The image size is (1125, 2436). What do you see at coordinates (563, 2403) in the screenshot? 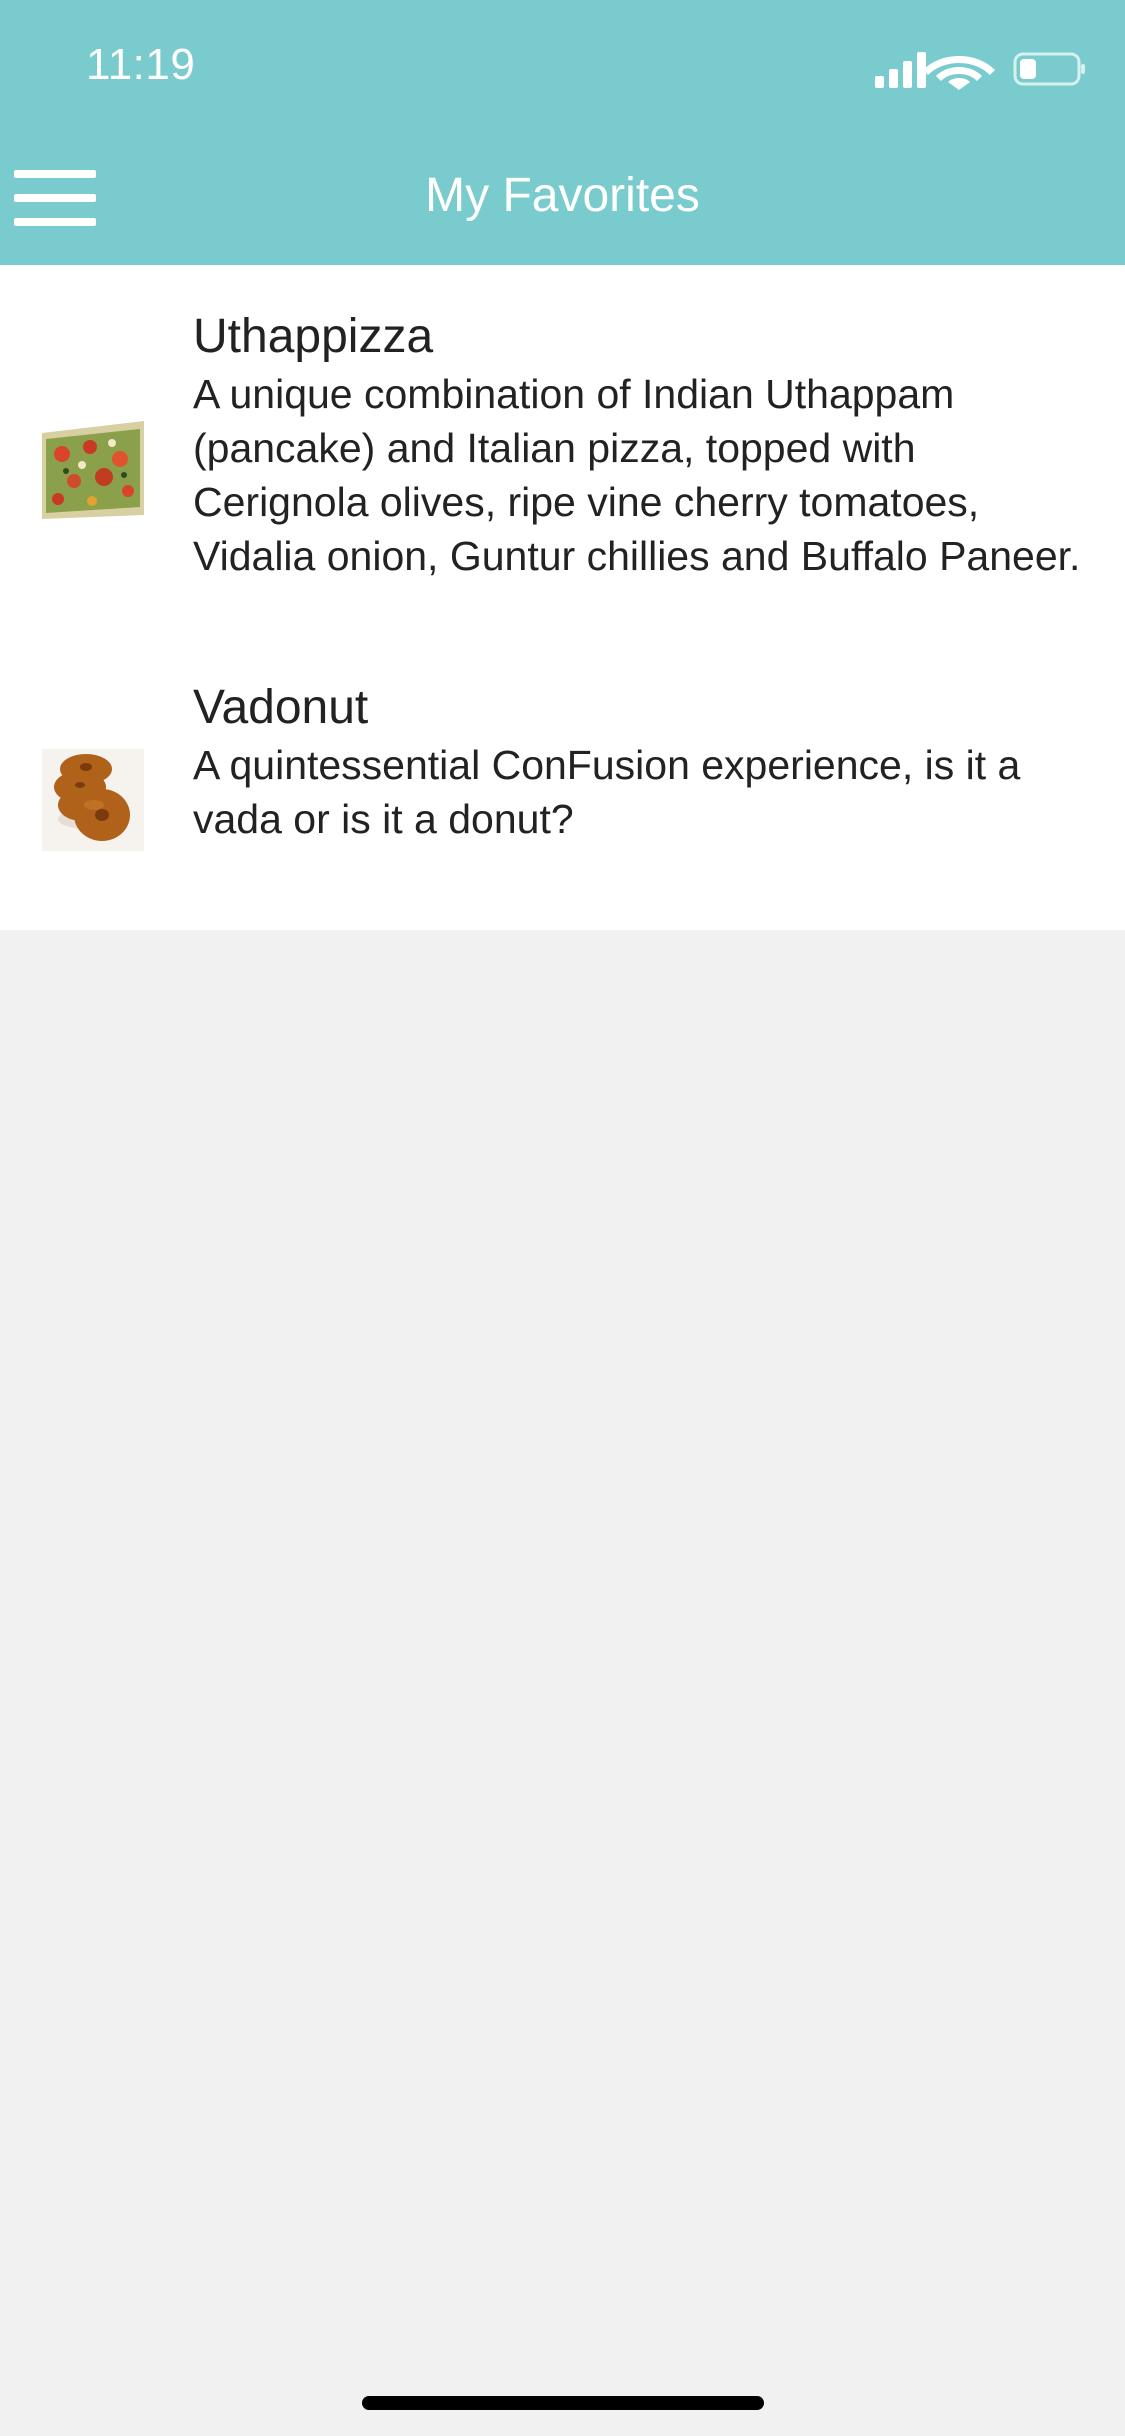
I see `home-indicator` at bounding box center [563, 2403].